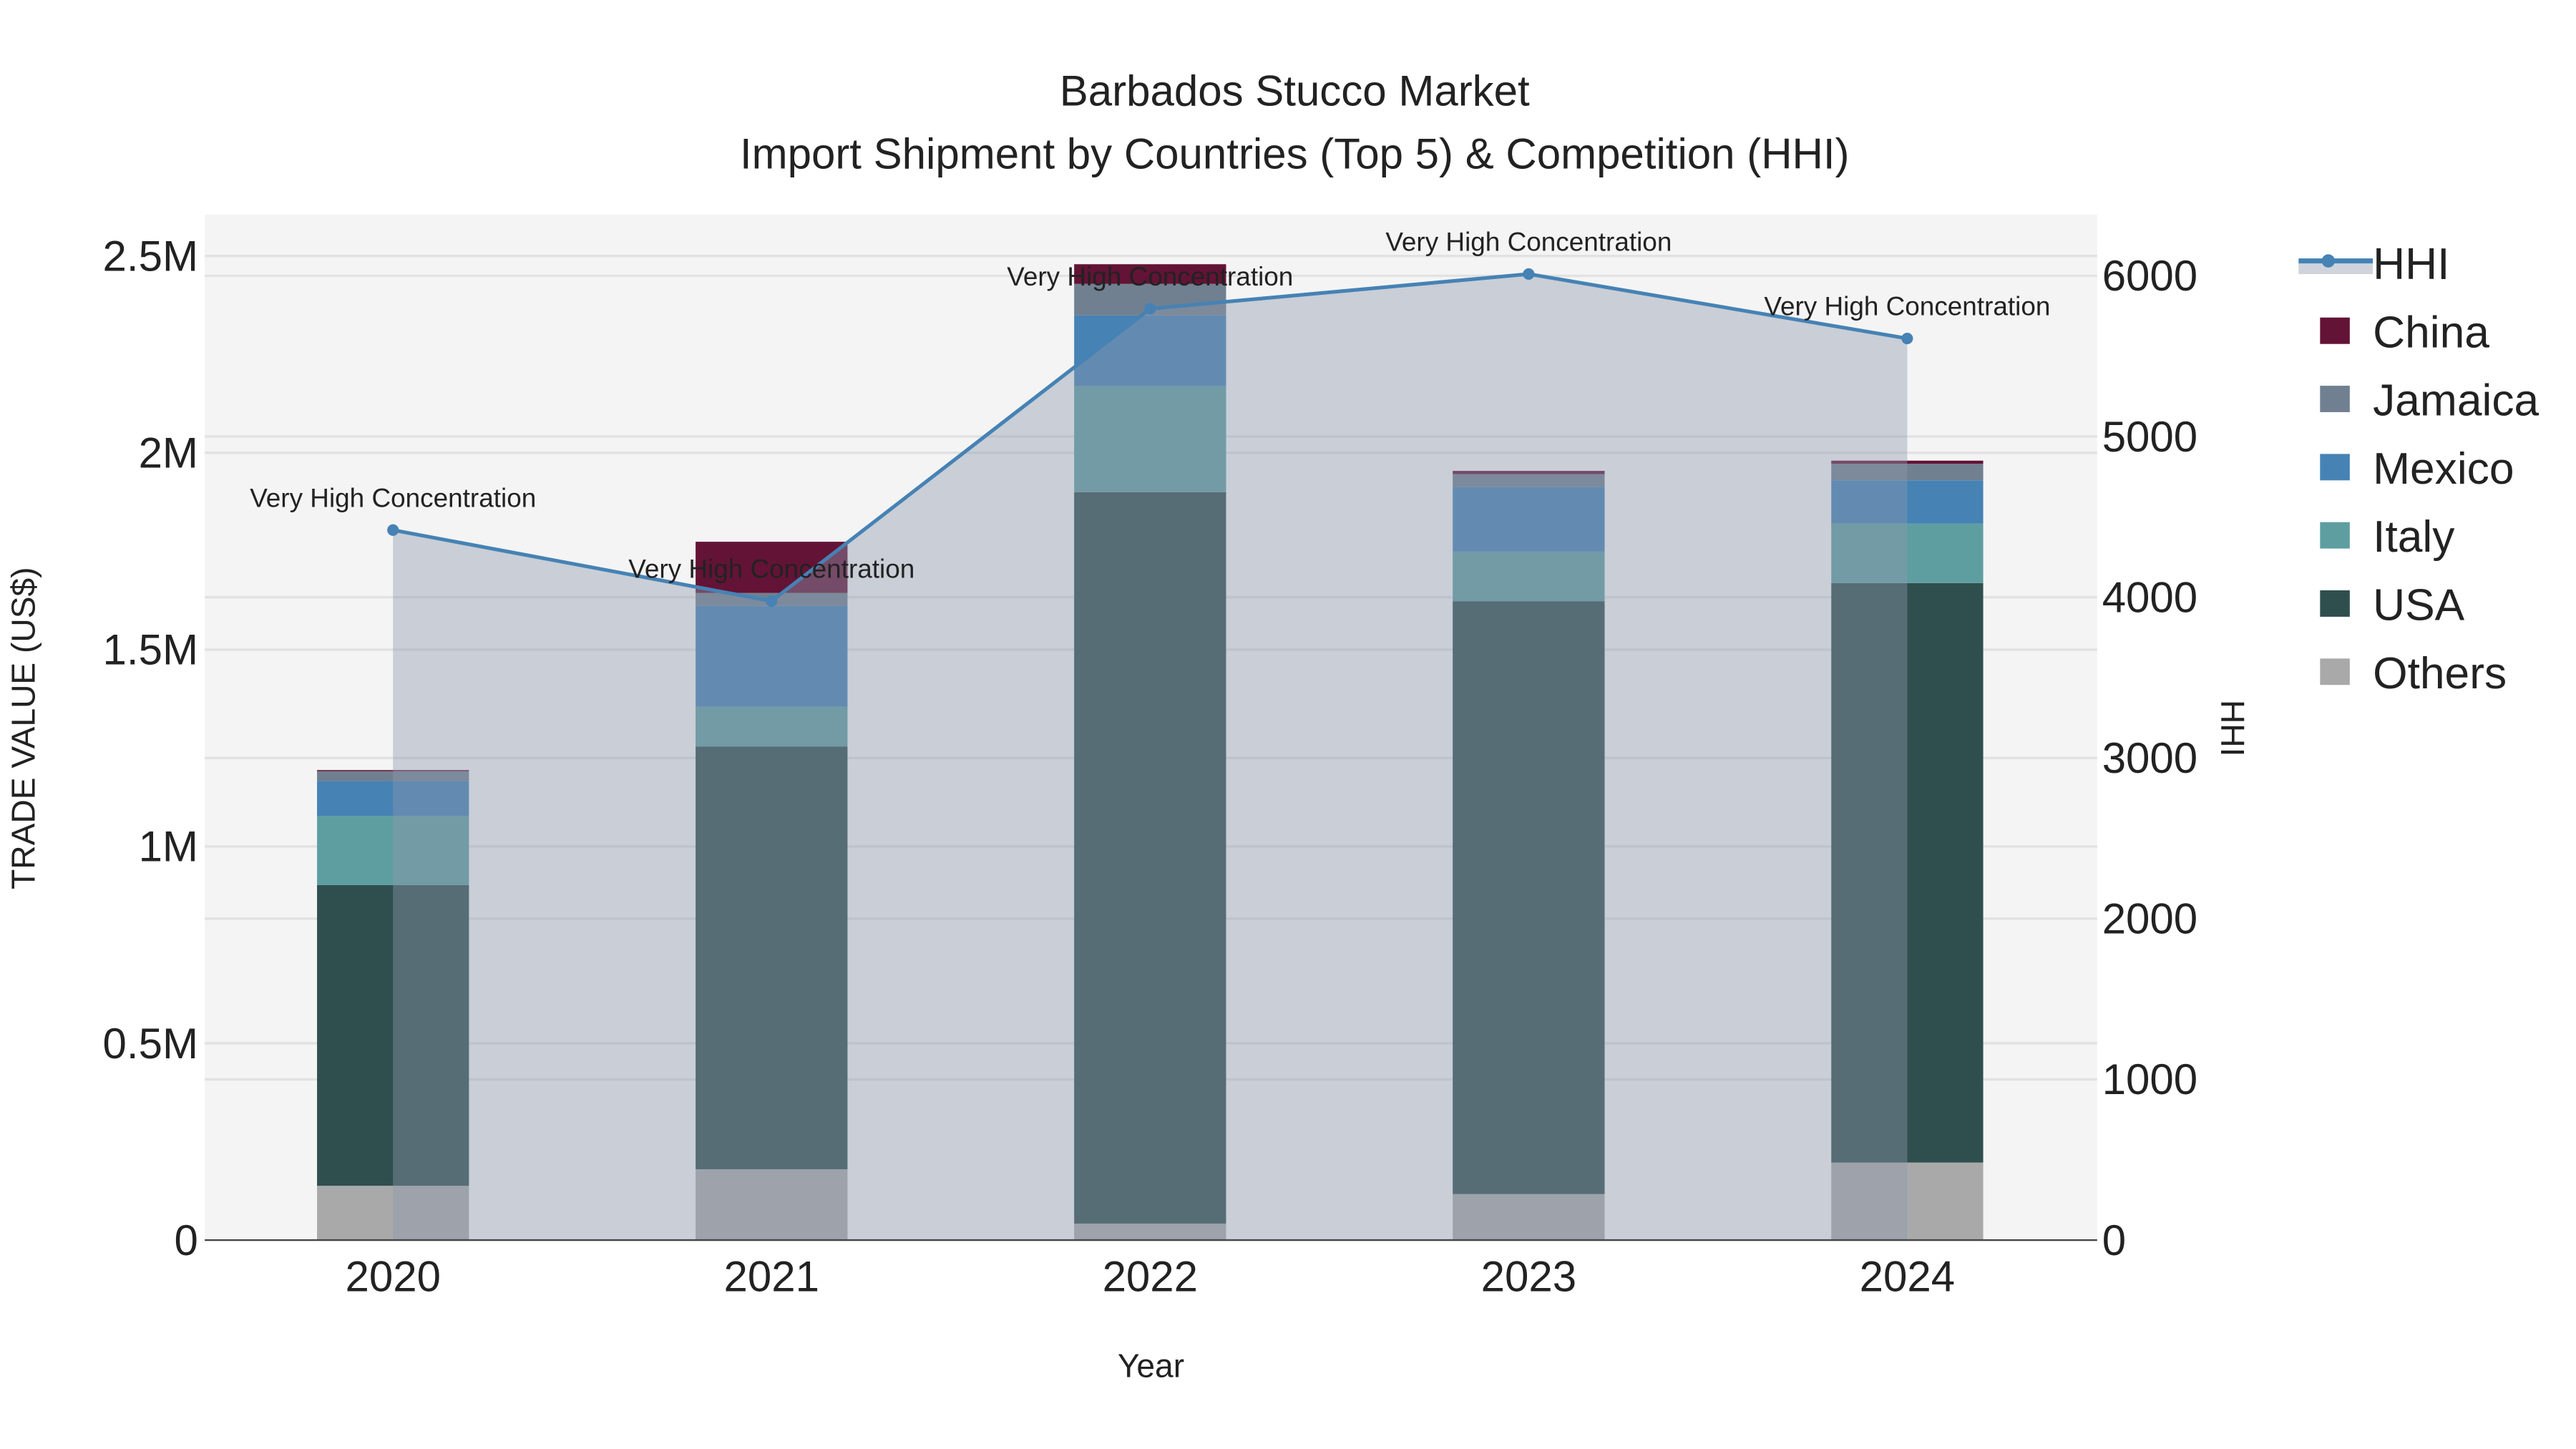 This screenshot has width=2576, height=1449. I want to click on hhi-point-2024, so click(1907, 338).